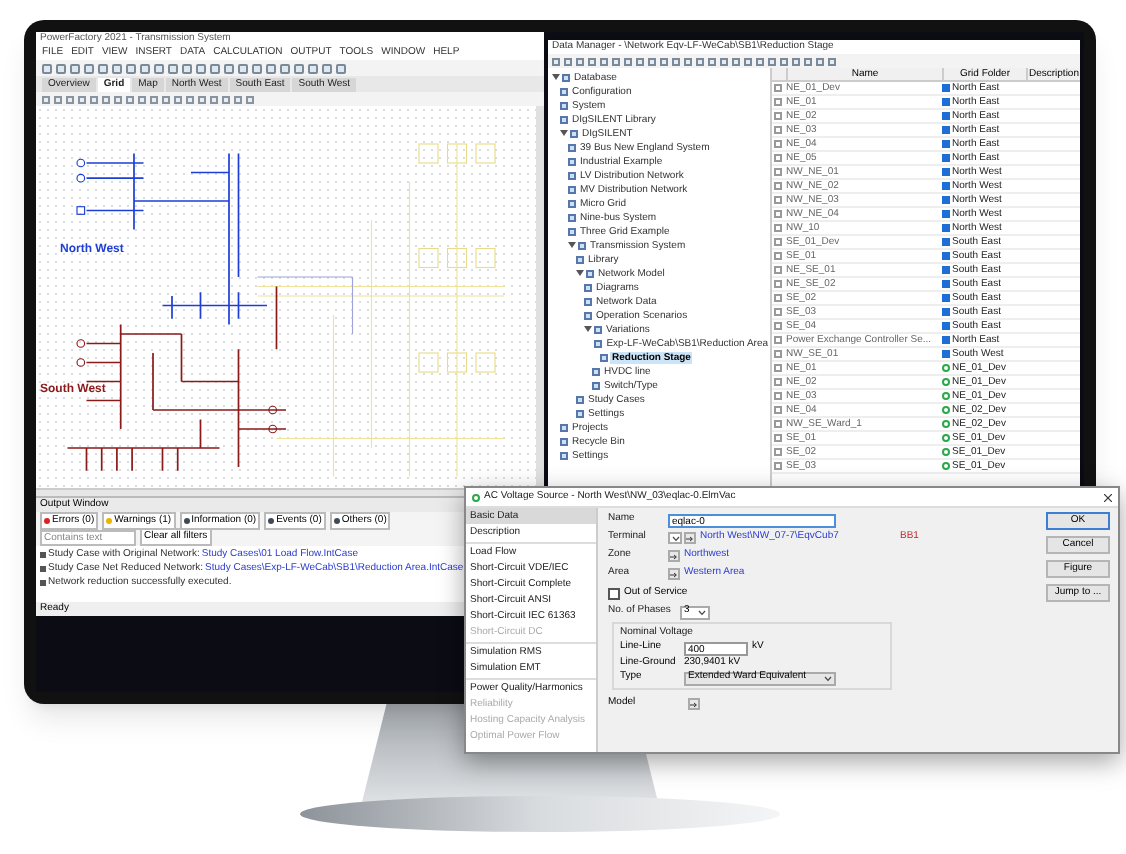 The width and height of the screenshot is (1126, 854). Describe the element at coordinates (614, 594) in the screenshot. I see `checkbox` at that location.